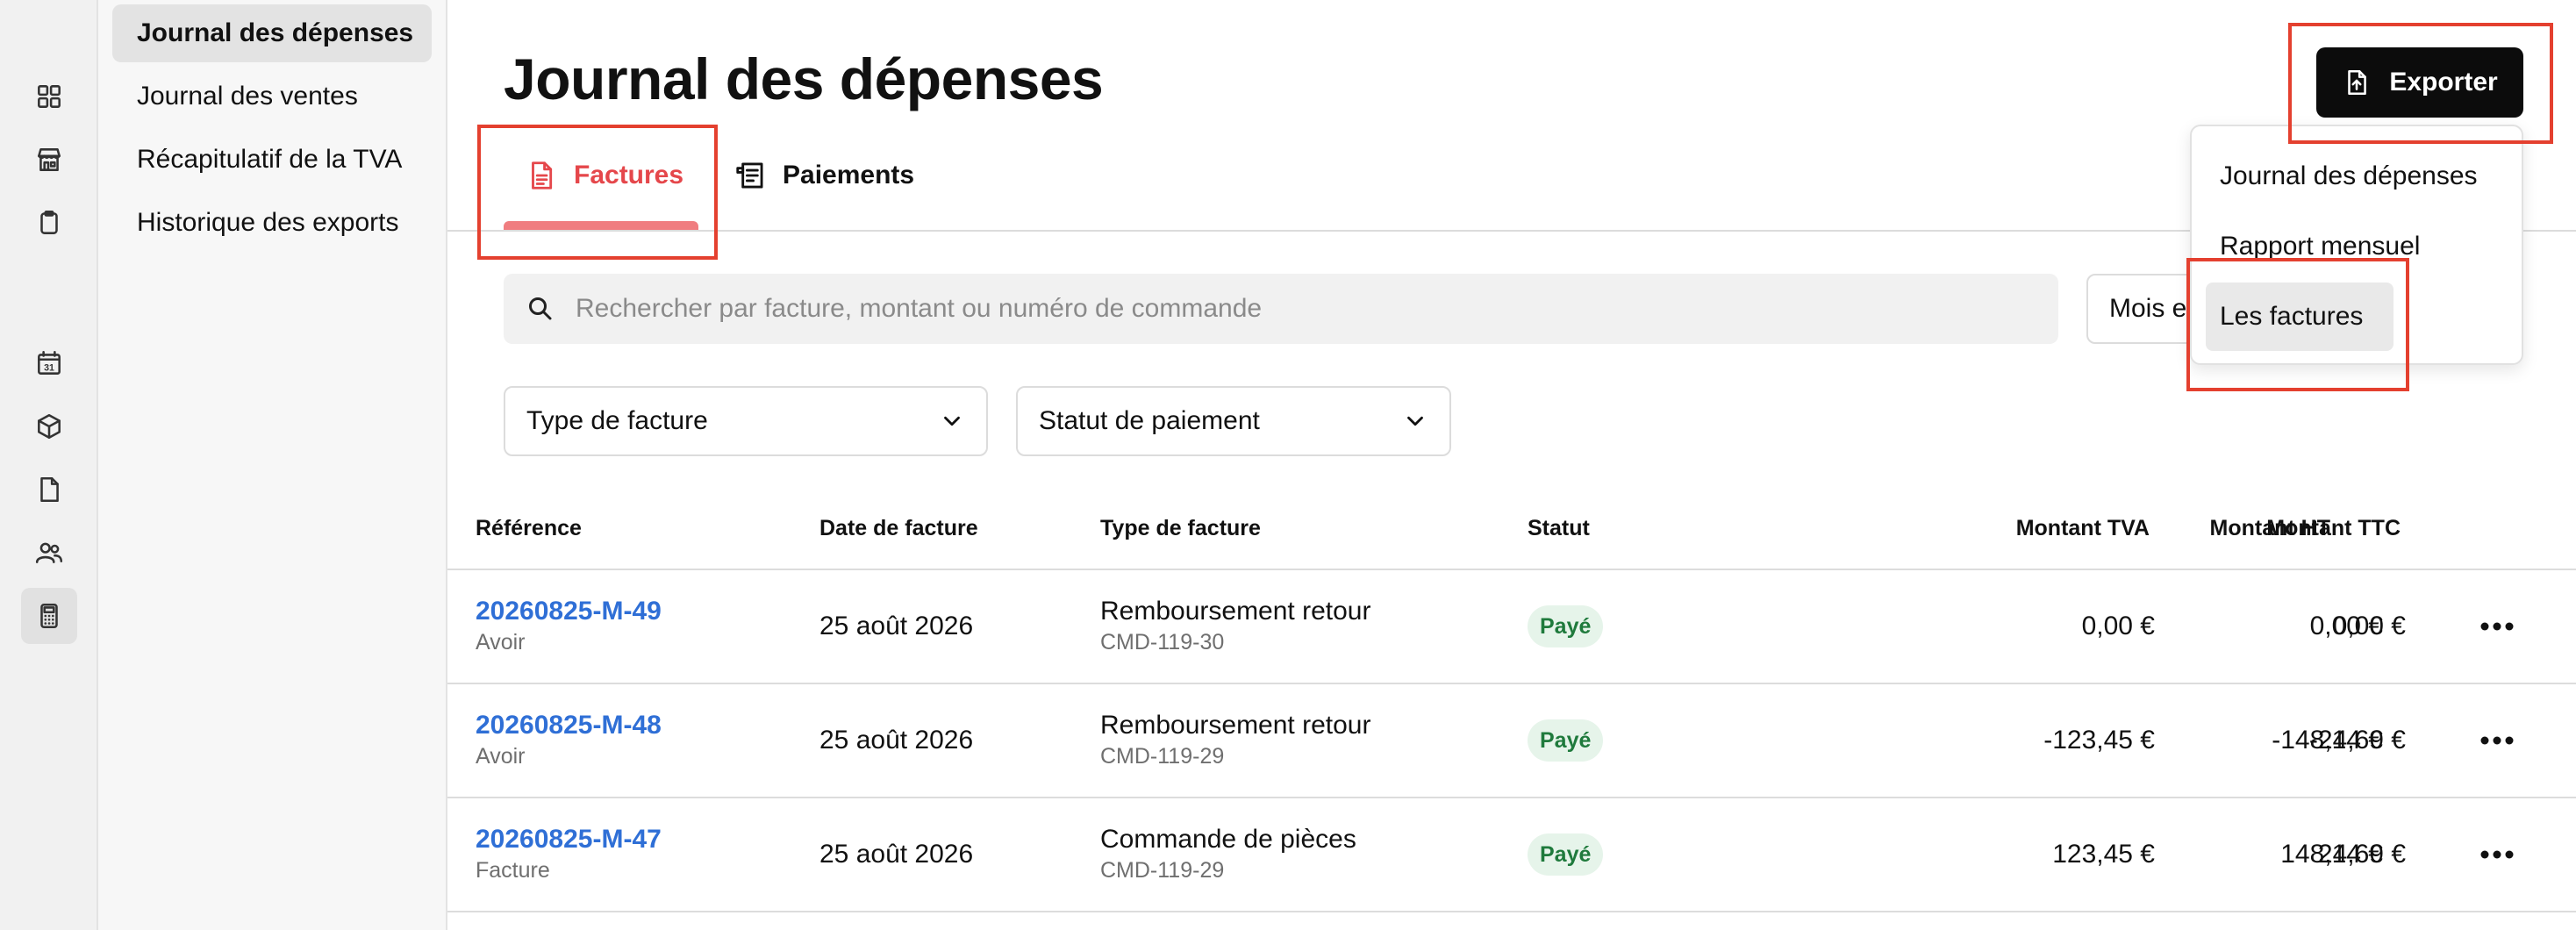 The width and height of the screenshot is (2576, 930). Describe the element at coordinates (49, 160) in the screenshot. I see `store-icon` at that location.